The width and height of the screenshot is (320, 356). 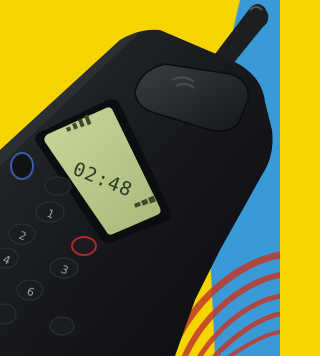 I want to click on send-key, so click(x=22, y=166).